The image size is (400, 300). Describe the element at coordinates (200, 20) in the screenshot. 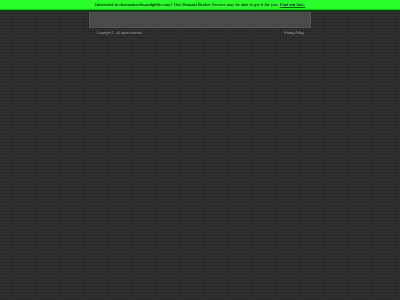

I see `content-container` at that location.